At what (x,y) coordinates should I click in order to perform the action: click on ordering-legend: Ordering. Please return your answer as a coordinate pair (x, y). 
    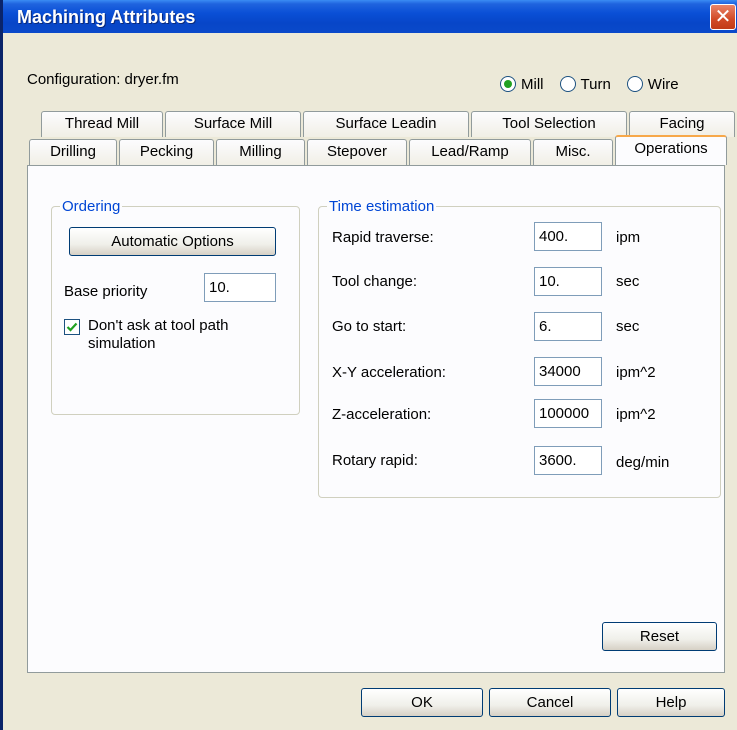
    Looking at the image, I should click on (91, 206).